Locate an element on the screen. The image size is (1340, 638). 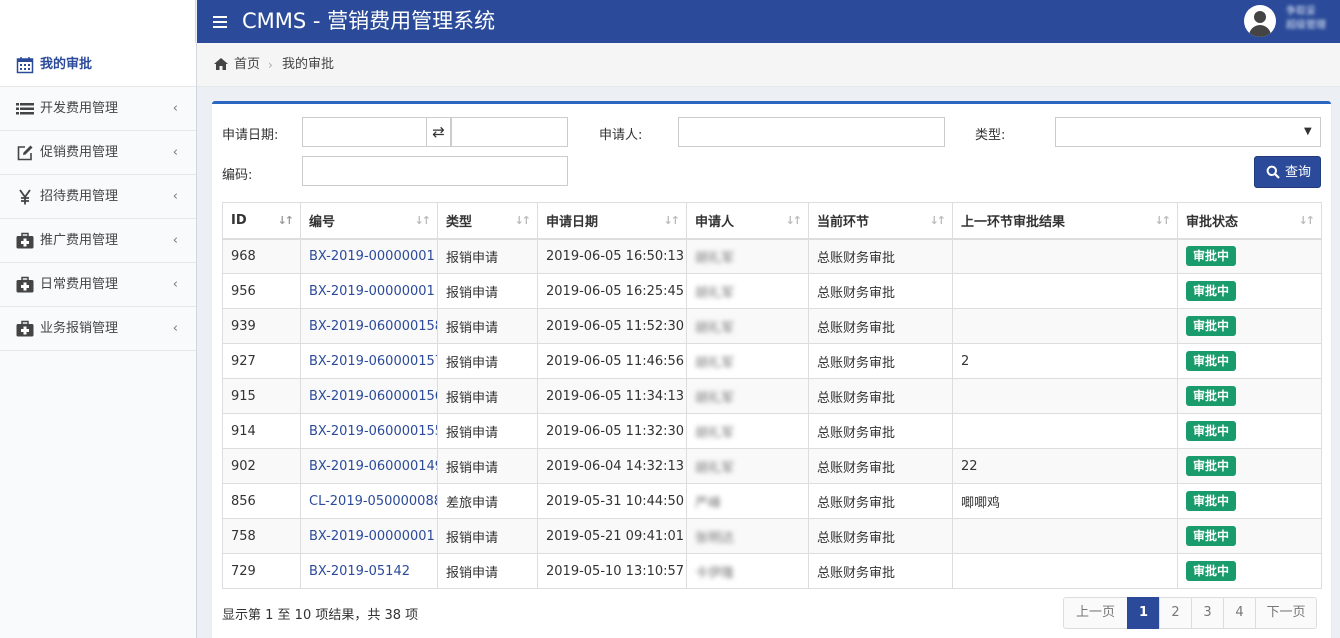
cell-prev-result: 2 is located at coordinates (965, 361).